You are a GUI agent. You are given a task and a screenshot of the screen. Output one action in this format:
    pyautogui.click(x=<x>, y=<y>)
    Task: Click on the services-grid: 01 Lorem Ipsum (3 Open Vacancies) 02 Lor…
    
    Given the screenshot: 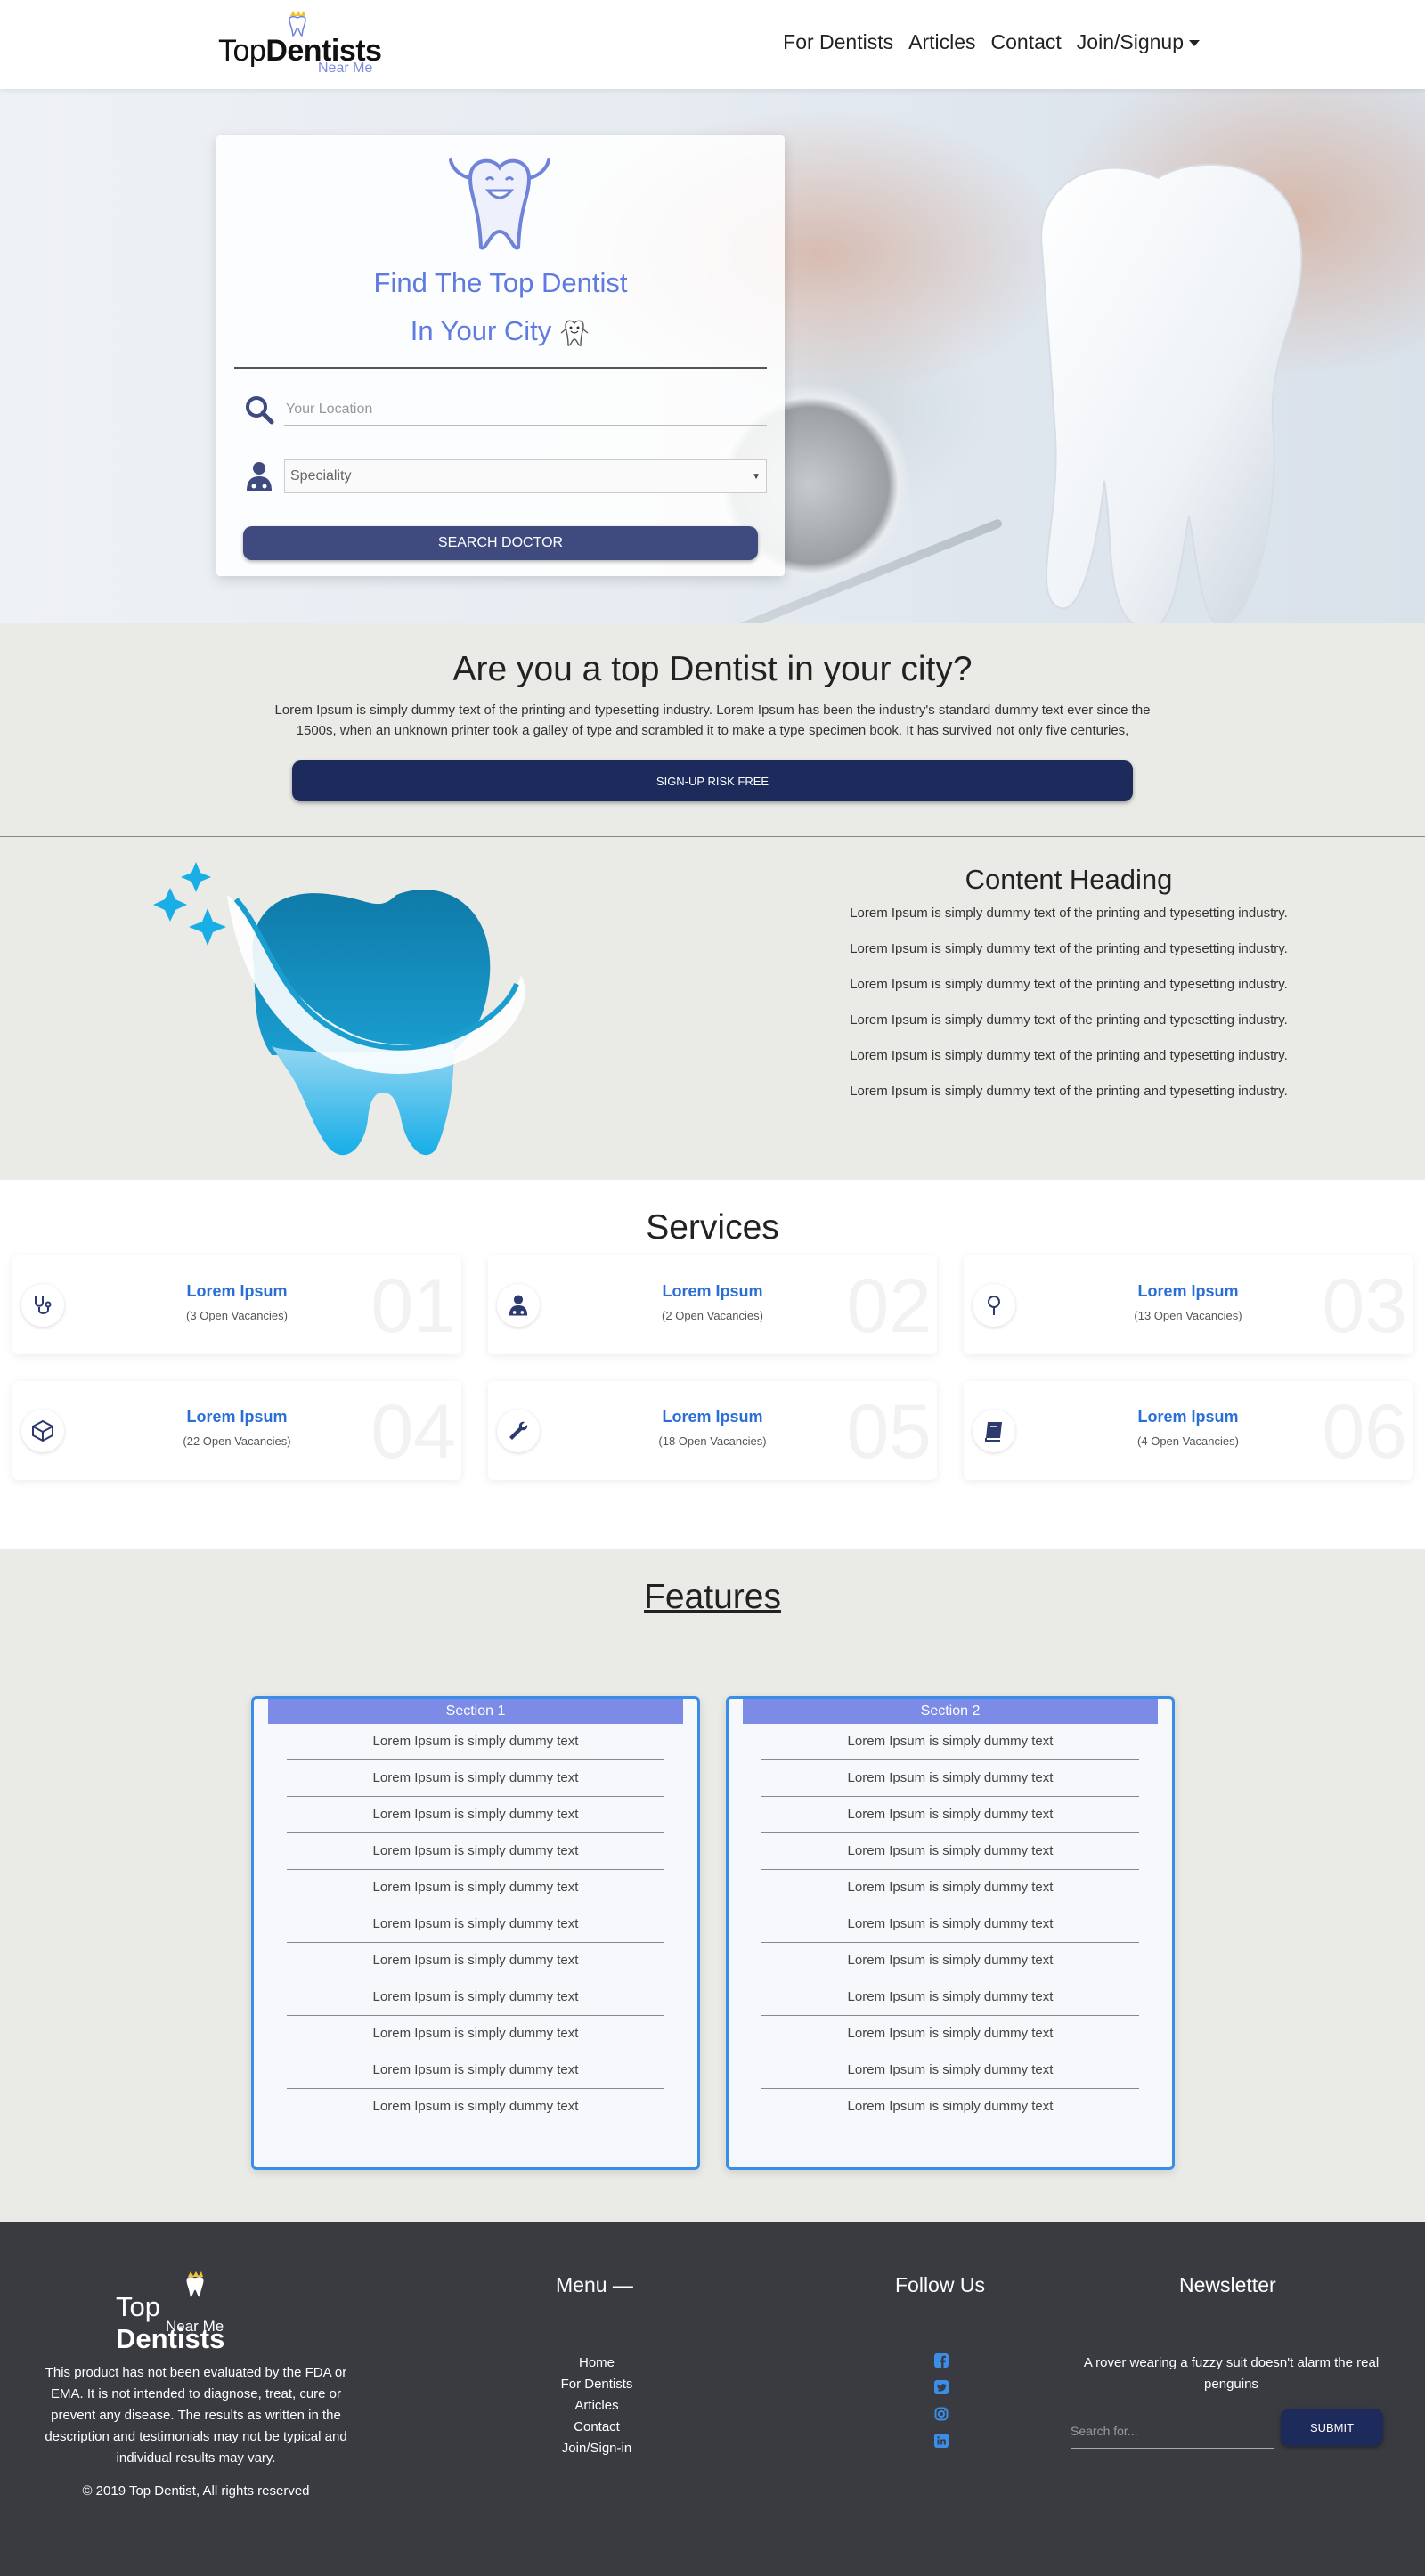 What is the action you would take?
    pyautogui.click(x=712, y=1367)
    